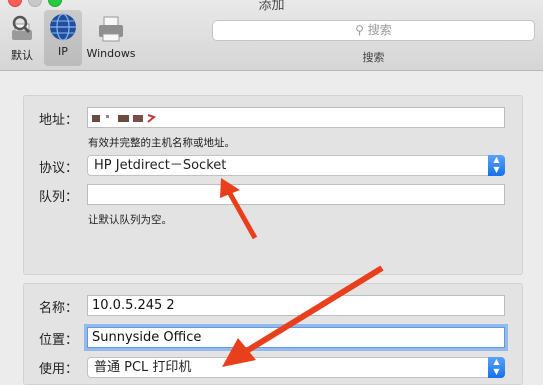 The height and width of the screenshot is (385, 543). What do you see at coordinates (239, 209) in the screenshot?
I see `arrow-to-protocol` at bounding box center [239, 209].